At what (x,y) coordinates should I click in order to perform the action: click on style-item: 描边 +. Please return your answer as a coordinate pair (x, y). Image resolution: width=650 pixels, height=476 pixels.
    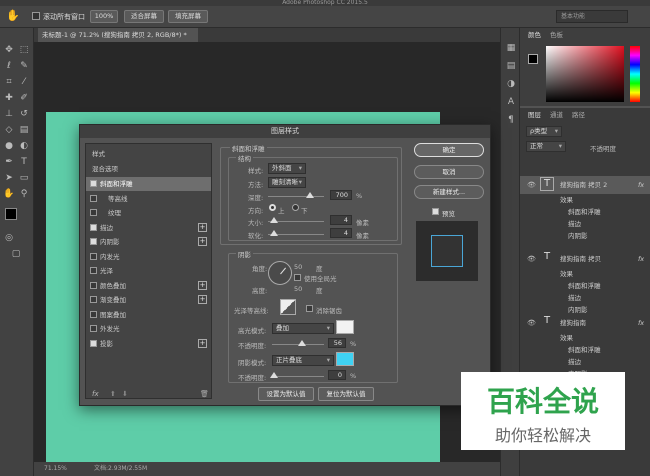
    Looking at the image, I should click on (148, 228).